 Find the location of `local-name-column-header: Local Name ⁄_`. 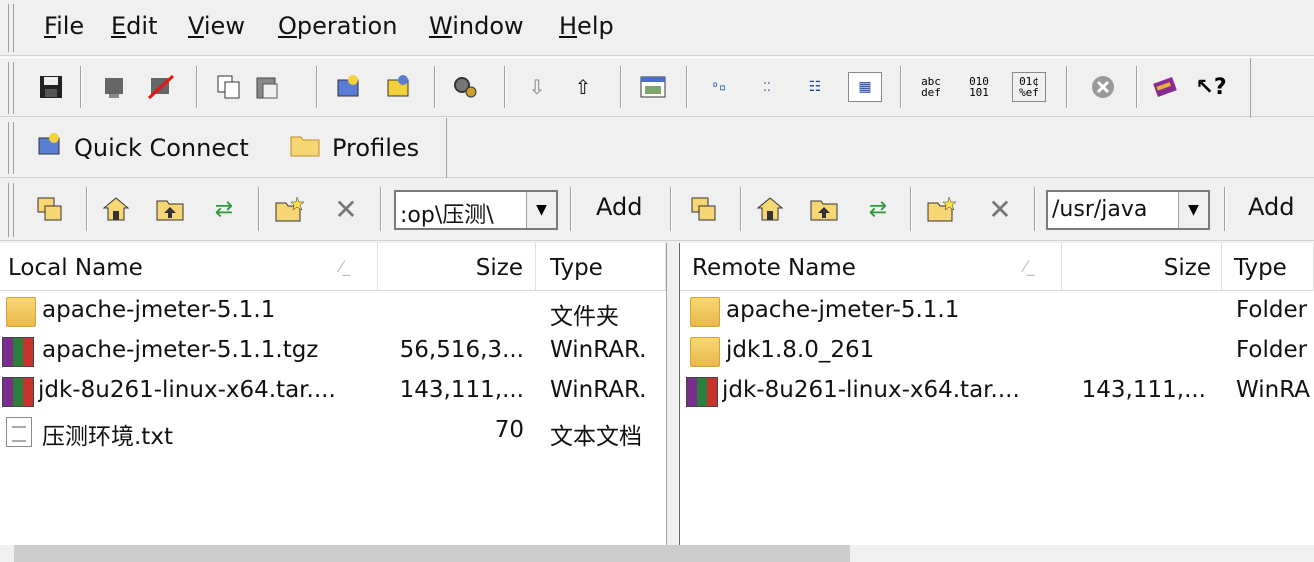

local-name-column-header: Local Name ⁄_ is located at coordinates (189, 267).